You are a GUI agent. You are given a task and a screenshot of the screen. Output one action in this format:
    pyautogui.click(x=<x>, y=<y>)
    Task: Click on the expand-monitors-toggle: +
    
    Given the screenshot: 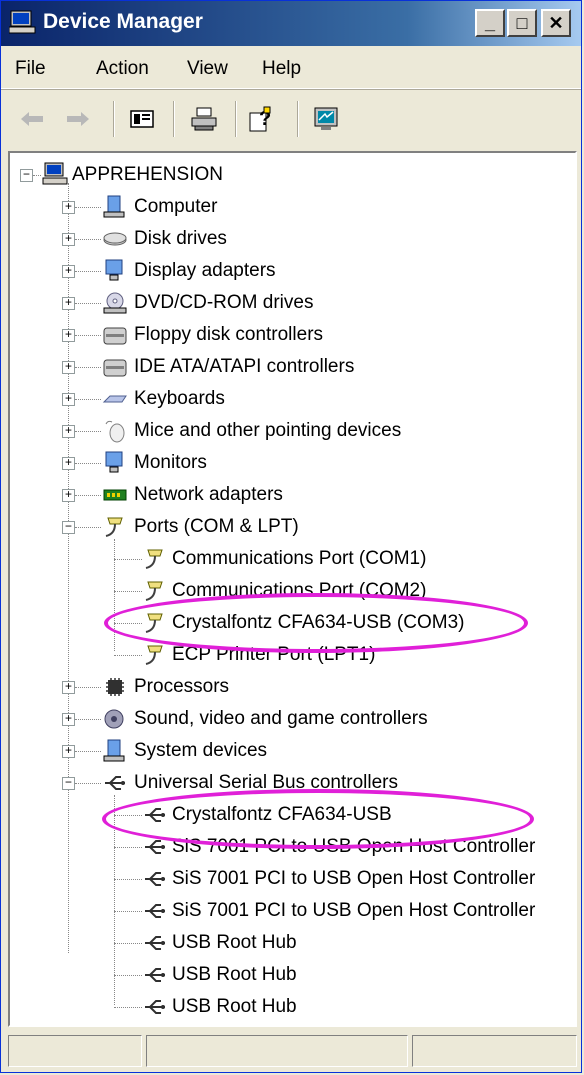 What is the action you would take?
    pyautogui.click(x=68, y=463)
    